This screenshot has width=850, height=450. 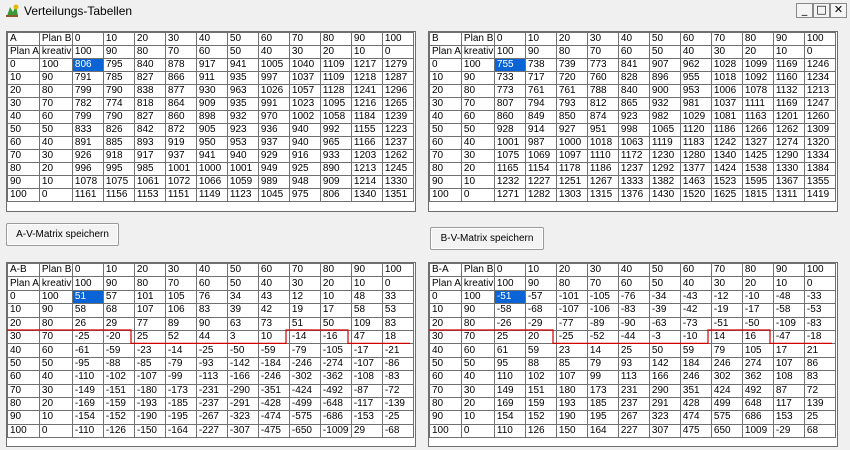 What do you see at coordinates (819, 169) in the screenshot?
I see `grid-cell: 1384` at bounding box center [819, 169].